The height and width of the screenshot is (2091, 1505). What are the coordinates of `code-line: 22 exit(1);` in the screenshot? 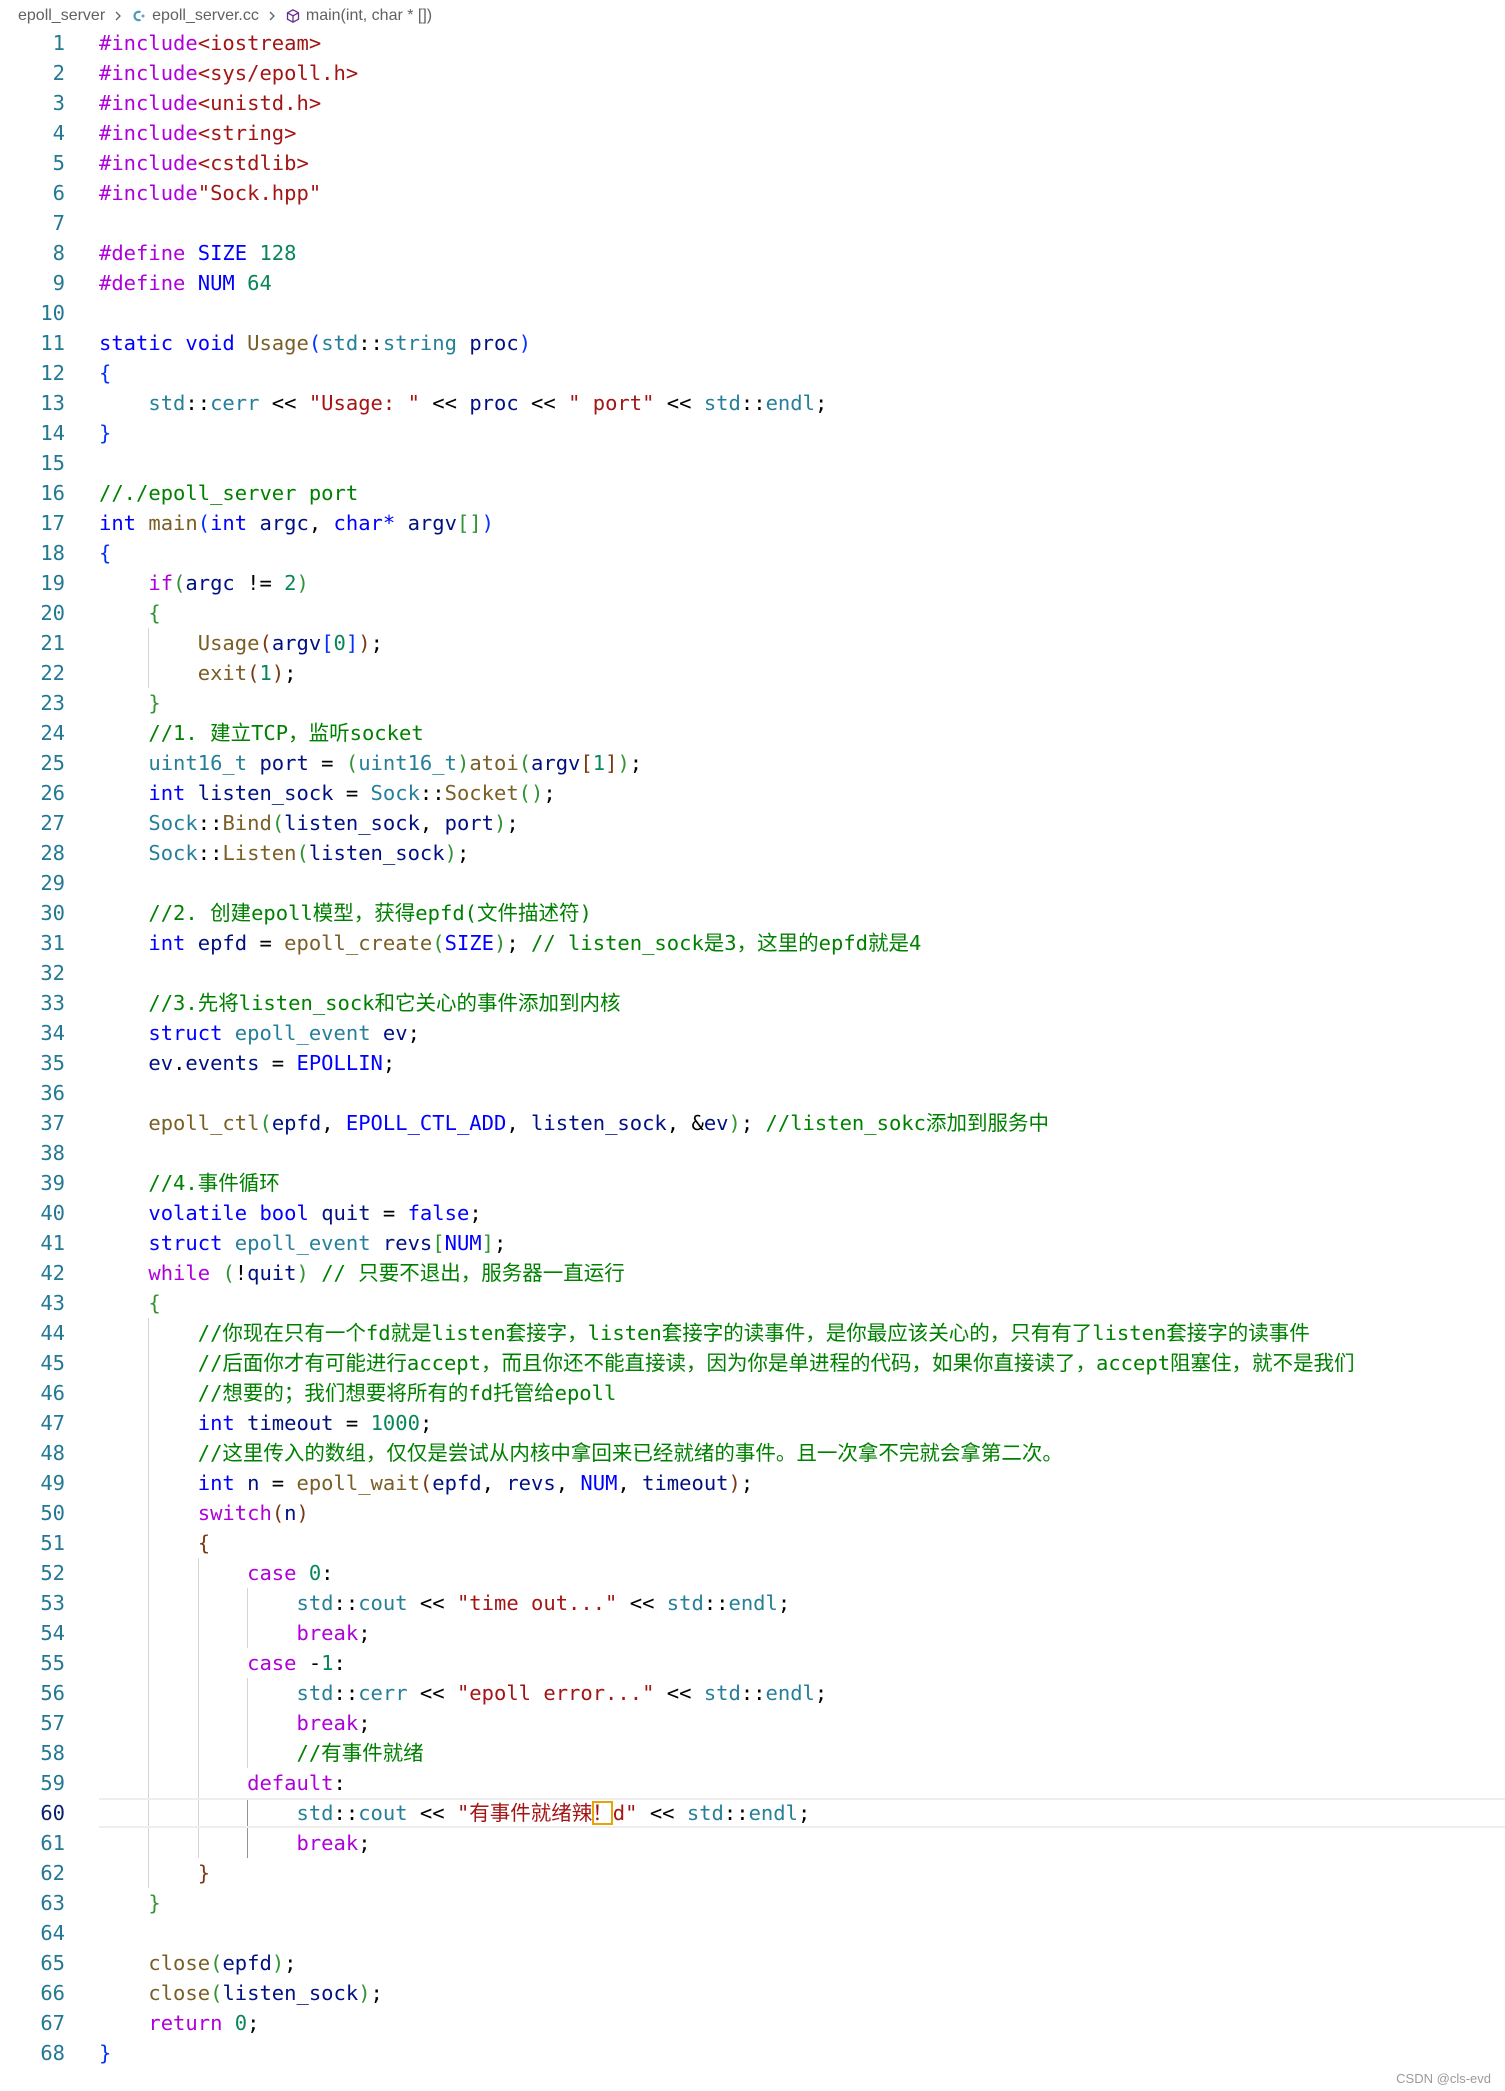 It's located at (752, 673).